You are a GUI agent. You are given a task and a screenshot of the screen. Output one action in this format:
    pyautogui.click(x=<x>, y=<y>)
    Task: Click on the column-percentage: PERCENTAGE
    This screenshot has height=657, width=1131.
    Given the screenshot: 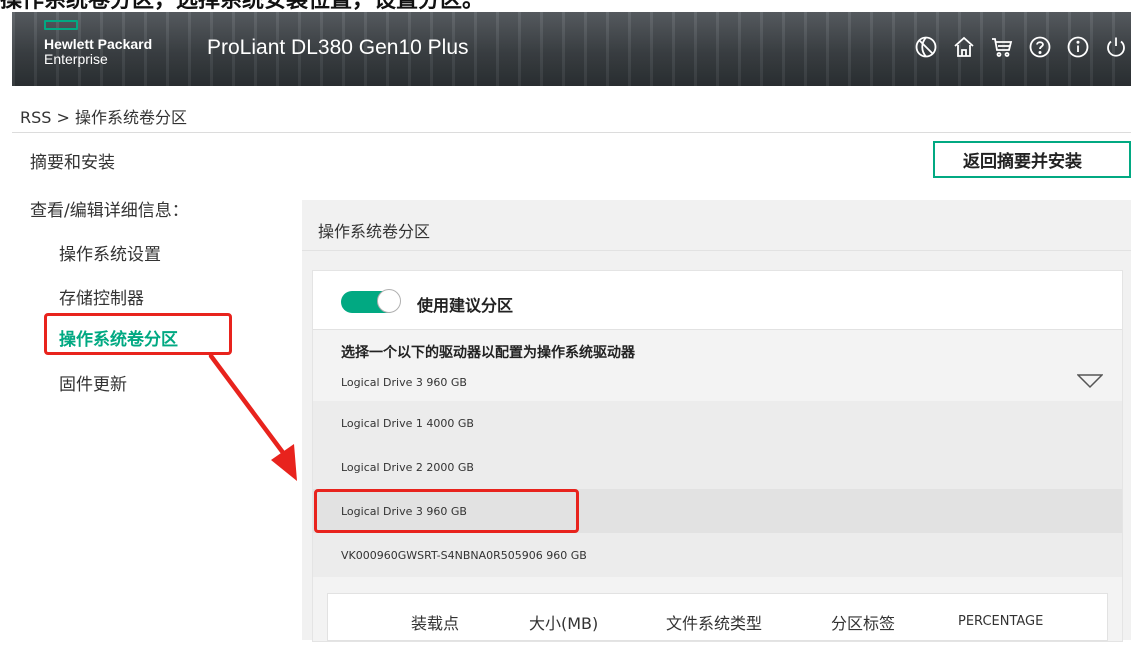 What is the action you would take?
    pyautogui.click(x=1001, y=621)
    